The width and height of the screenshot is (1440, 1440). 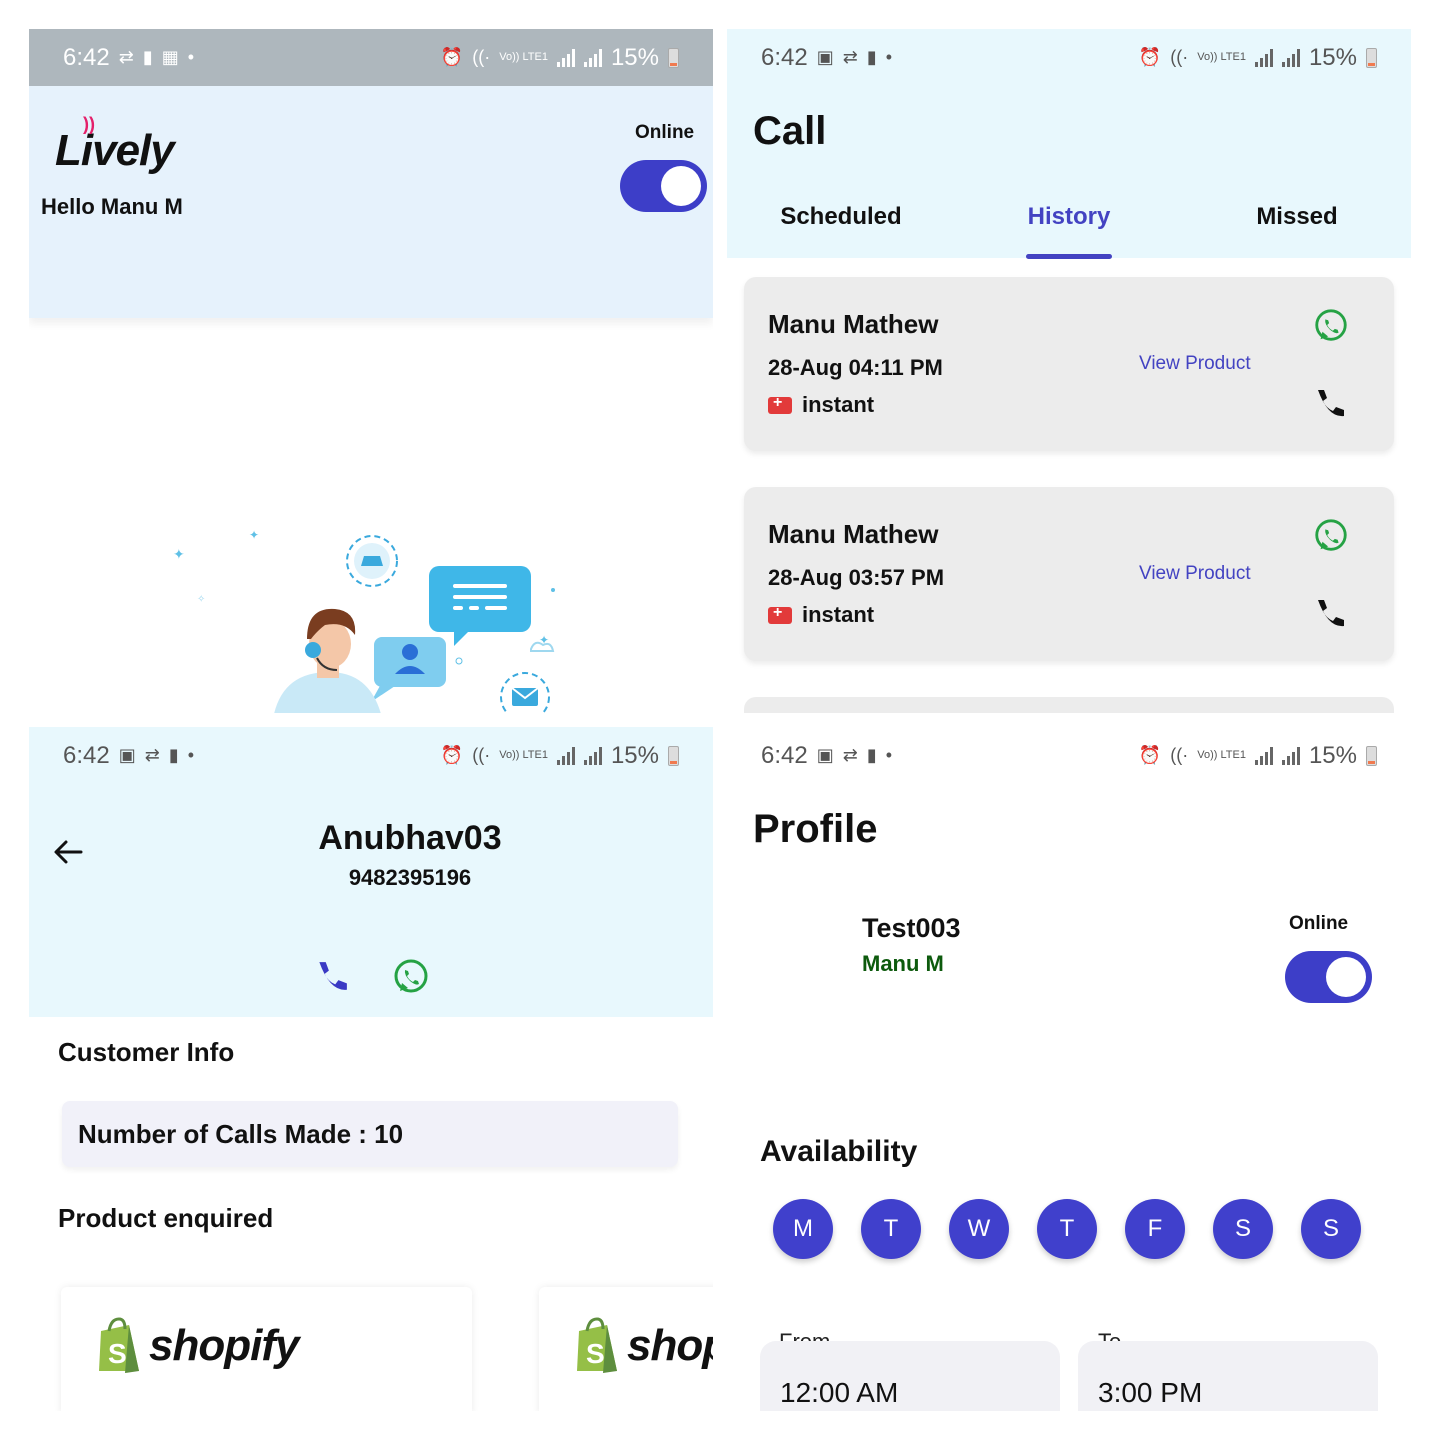 What do you see at coordinates (224, 1345) in the screenshot?
I see `product-brand: shopify` at bounding box center [224, 1345].